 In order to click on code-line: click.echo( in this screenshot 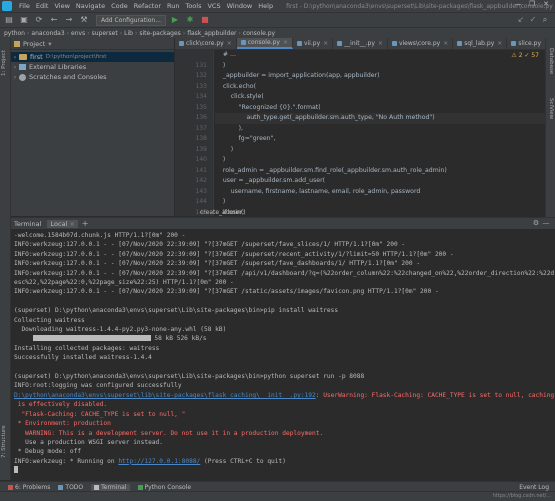, I will do `click(380, 87)`.